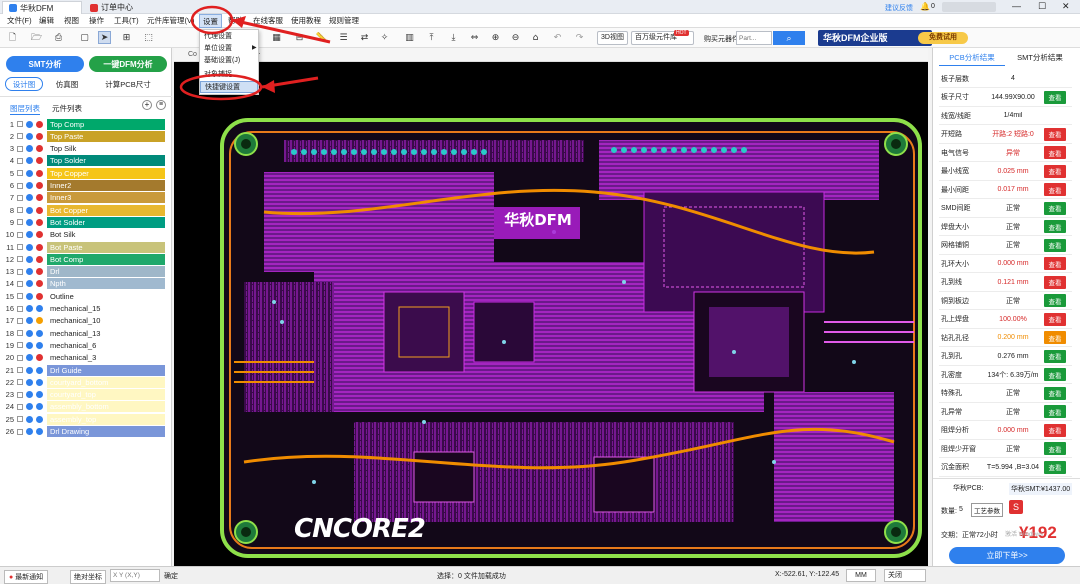  What do you see at coordinates (905, 575) in the screenshot?
I see `snap-select: 关闭` at bounding box center [905, 575].